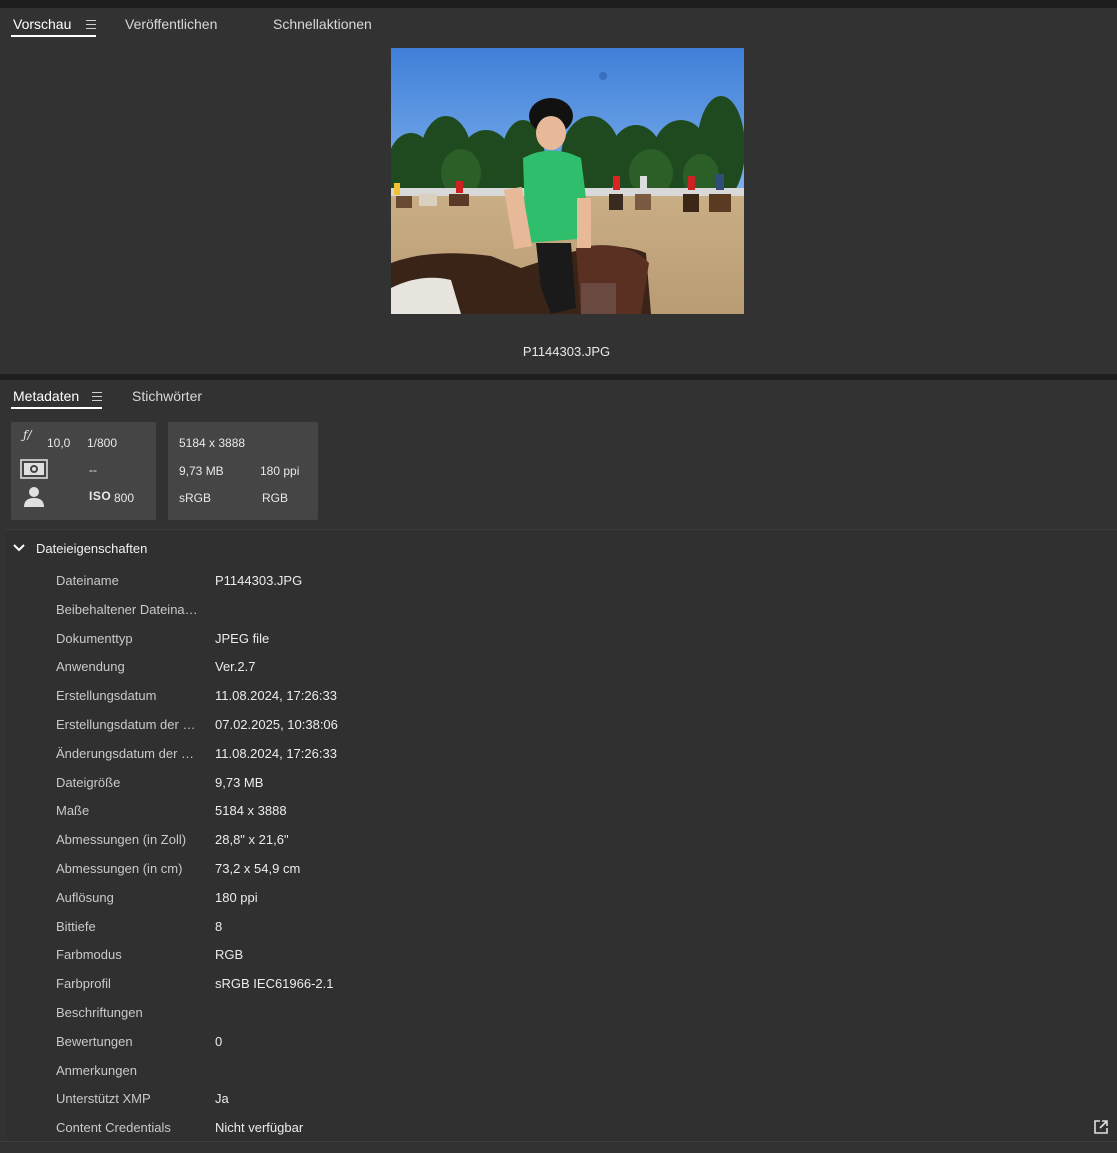 This screenshot has width=1117, height=1153. What do you see at coordinates (171, 24) in the screenshot?
I see `tab-veroeffentlichen: Veröffentlichen` at bounding box center [171, 24].